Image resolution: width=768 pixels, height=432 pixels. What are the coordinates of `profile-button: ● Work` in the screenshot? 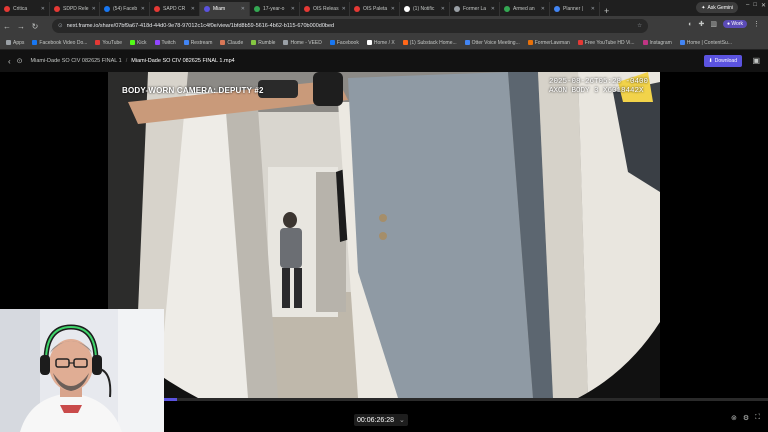 It's located at (735, 24).